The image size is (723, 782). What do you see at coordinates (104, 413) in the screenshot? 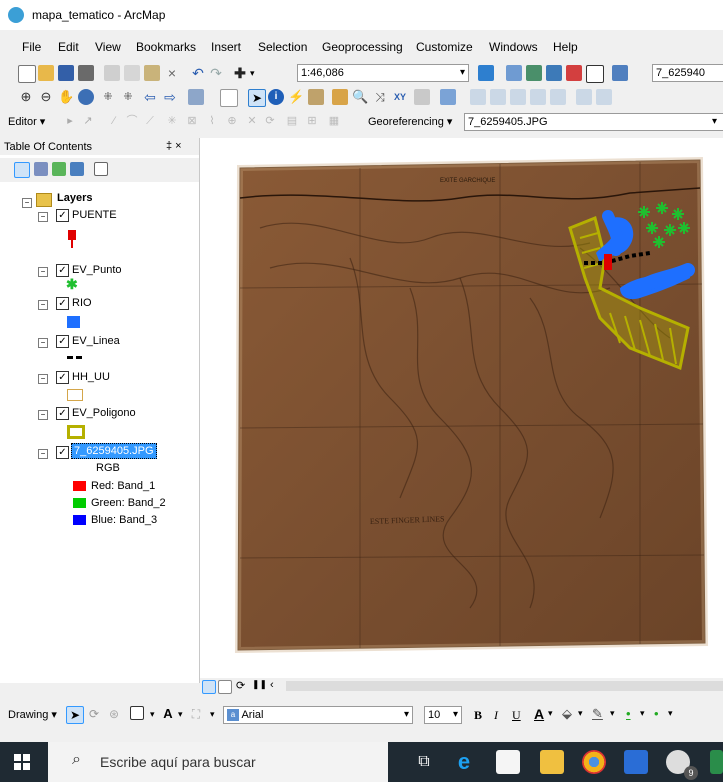
I see `layer-ev-poligono: EV_Poligono` at bounding box center [104, 413].